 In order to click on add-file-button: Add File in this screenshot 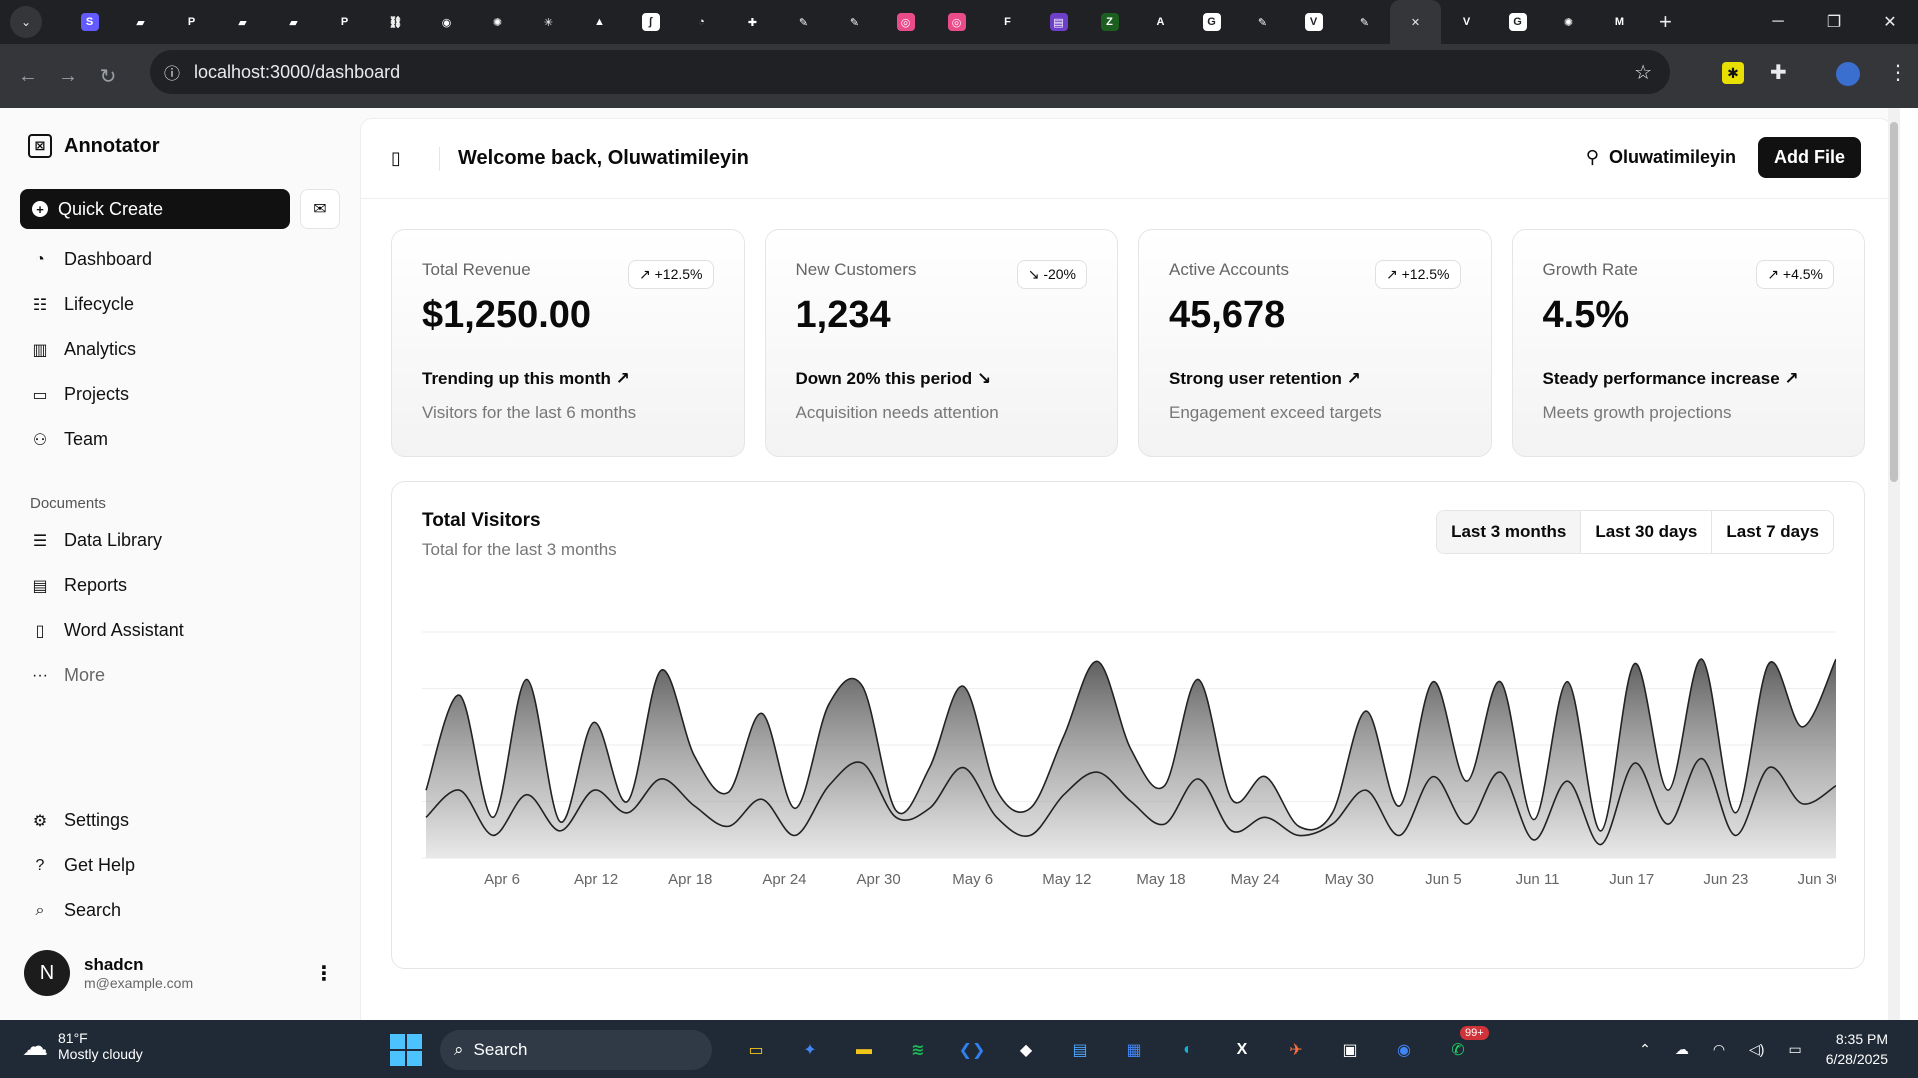, I will do `click(1809, 157)`.